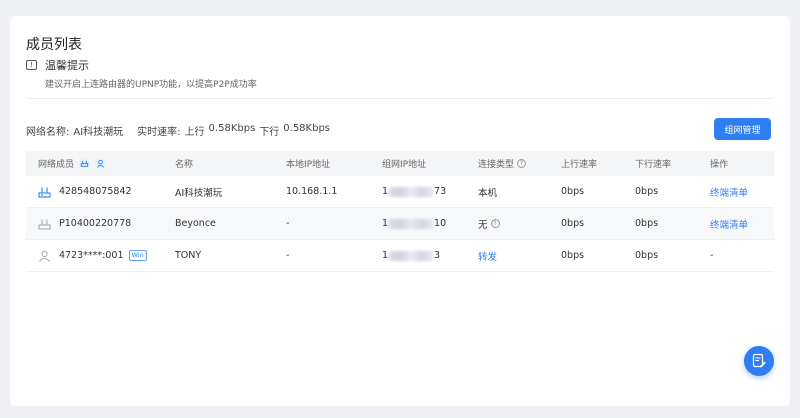 This screenshot has width=800, height=418. Describe the element at coordinates (440, 191) in the screenshot. I see `network-ip-end: 73` at that location.